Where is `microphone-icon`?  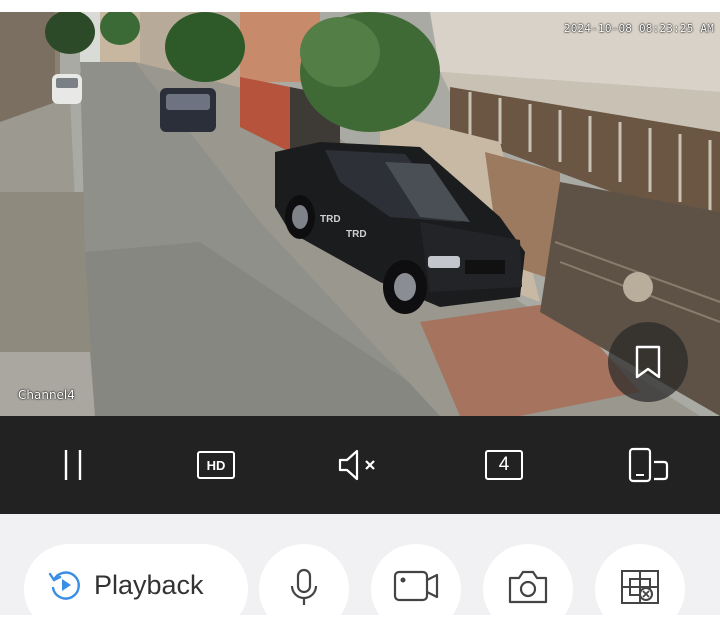
microphone-icon is located at coordinates (304, 586).